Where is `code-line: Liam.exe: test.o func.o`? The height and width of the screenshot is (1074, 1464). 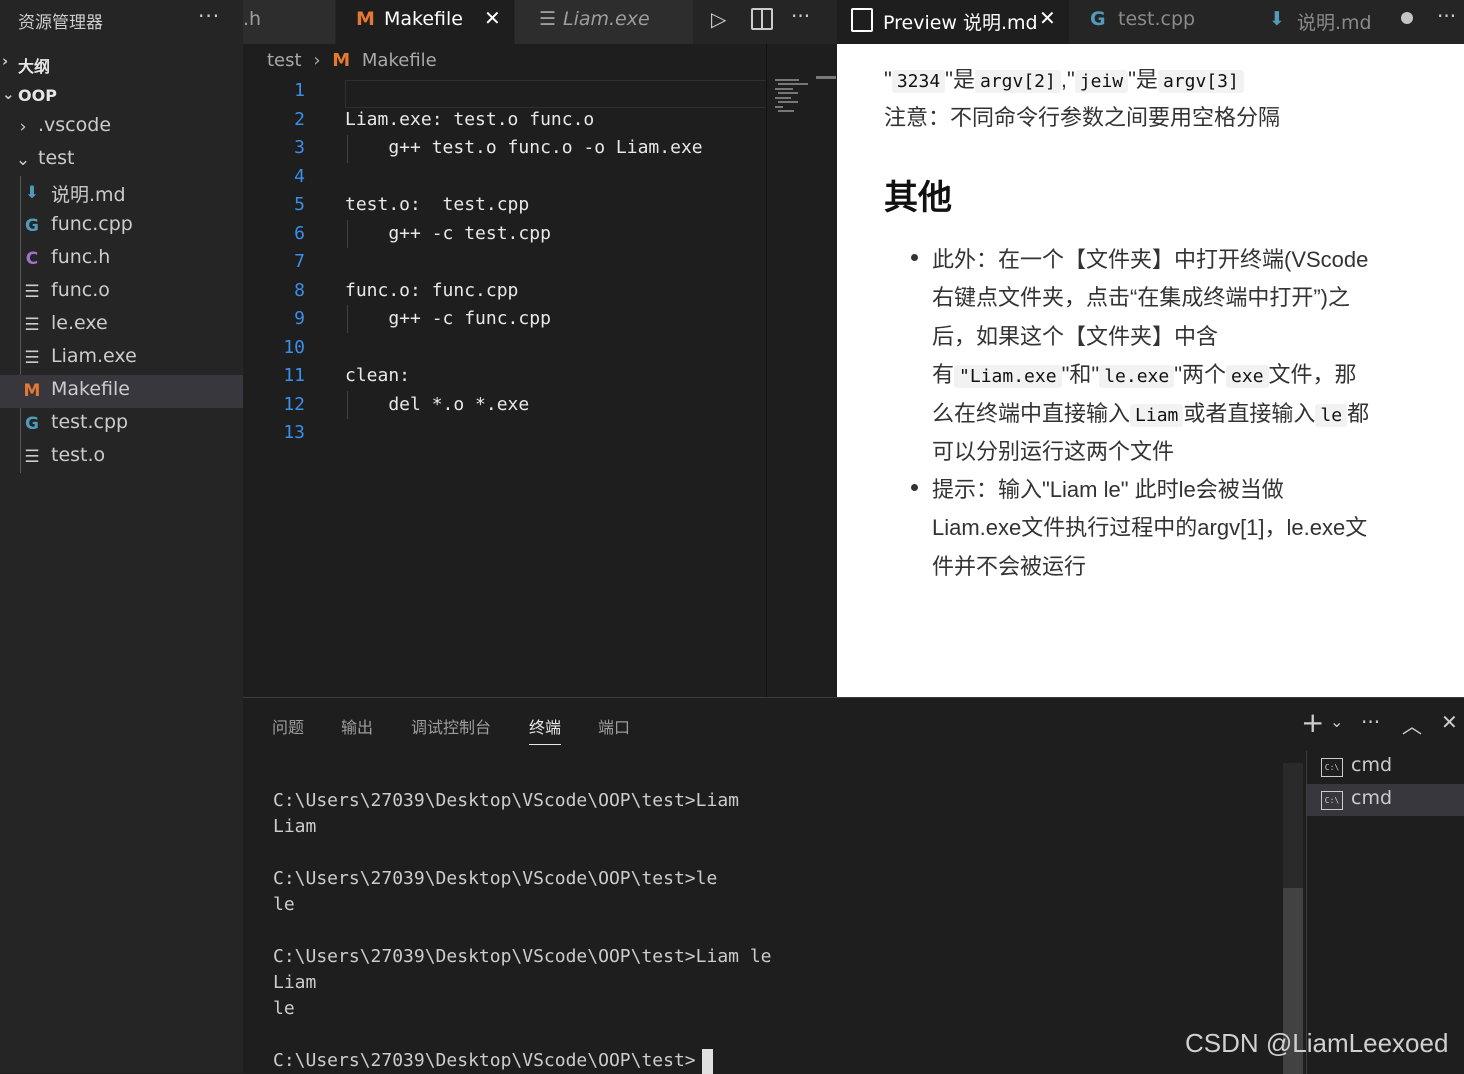
code-line: Liam.exe: test.o func.o is located at coordinates (469, 119).